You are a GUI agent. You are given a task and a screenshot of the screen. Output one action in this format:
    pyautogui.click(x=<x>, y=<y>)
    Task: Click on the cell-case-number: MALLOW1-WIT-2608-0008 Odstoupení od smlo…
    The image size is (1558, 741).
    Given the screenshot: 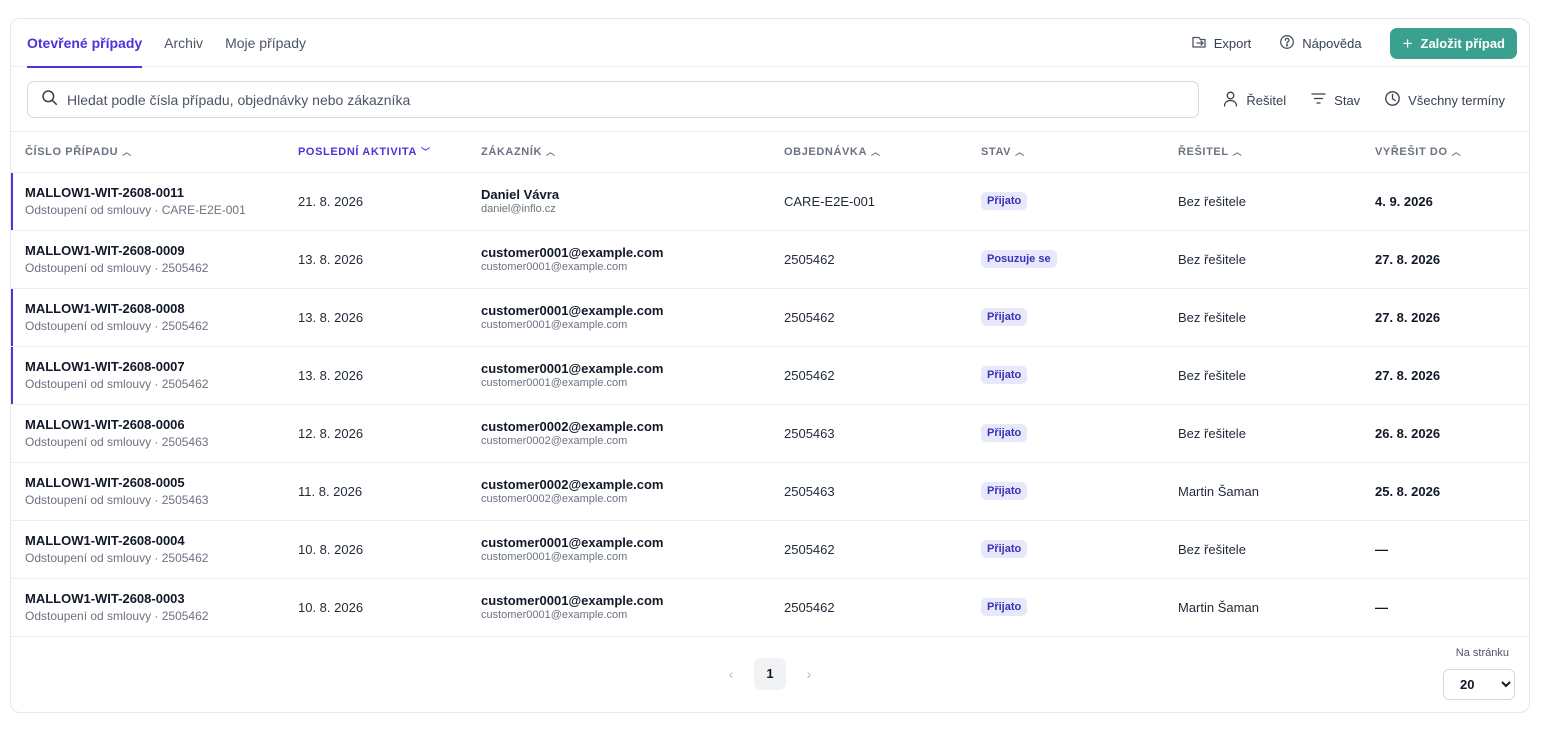 What is the action you would take?
    pyautogui.click(x=154, y=317)
    